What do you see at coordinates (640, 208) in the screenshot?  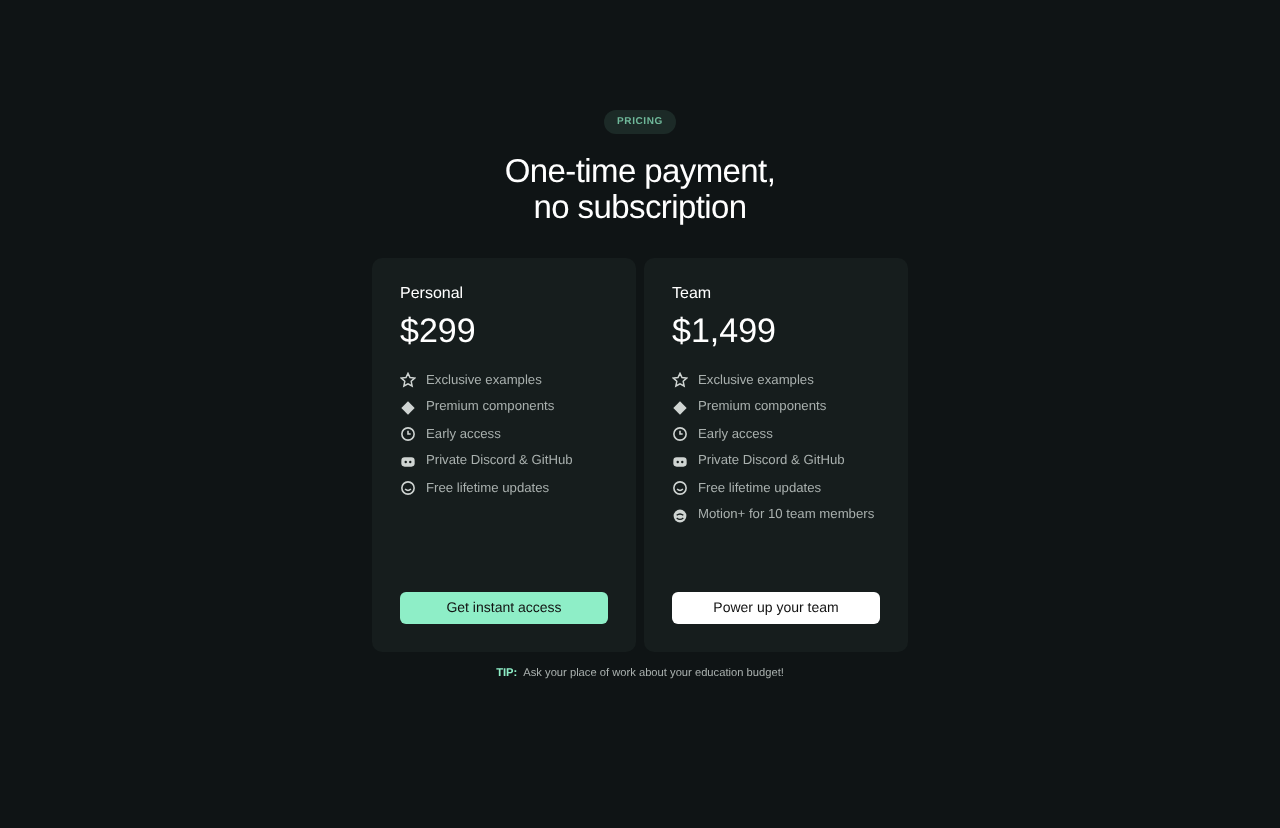 I see `heading: no subscription` at bounding box center [640, 208].